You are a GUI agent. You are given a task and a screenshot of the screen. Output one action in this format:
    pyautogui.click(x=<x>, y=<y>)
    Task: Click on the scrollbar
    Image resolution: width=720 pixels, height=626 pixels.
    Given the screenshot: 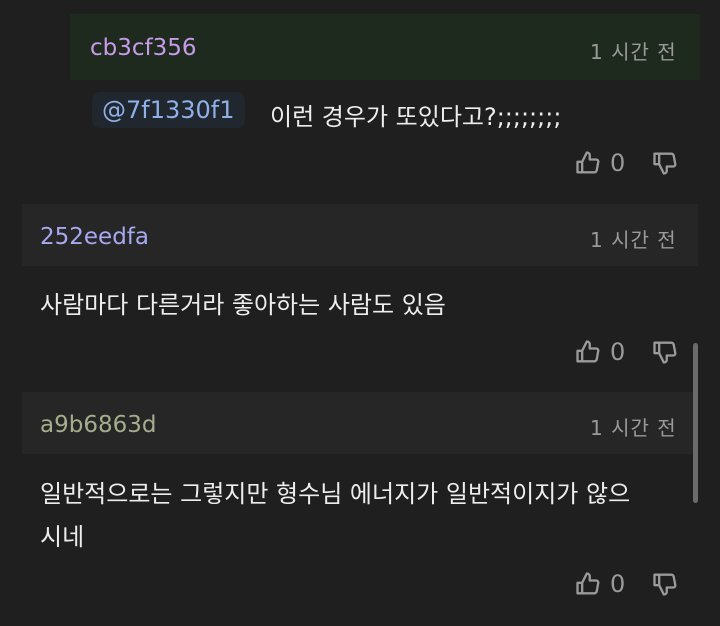 What is the action you would take?
    pyautogui.click(x=695, y=423)
    